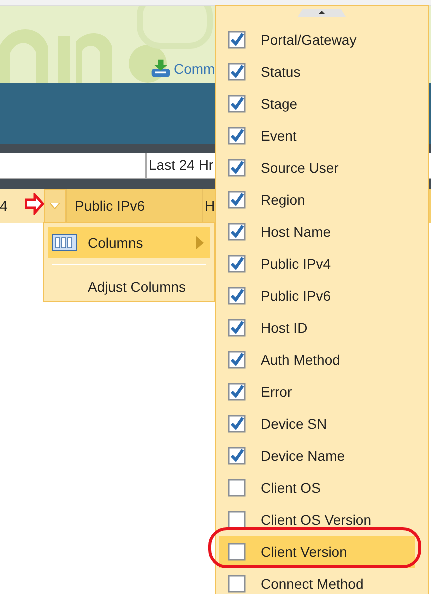 The width and height of the screenshot is (431, 594). I want to click on commit-link: Comm, so click(183, 69).